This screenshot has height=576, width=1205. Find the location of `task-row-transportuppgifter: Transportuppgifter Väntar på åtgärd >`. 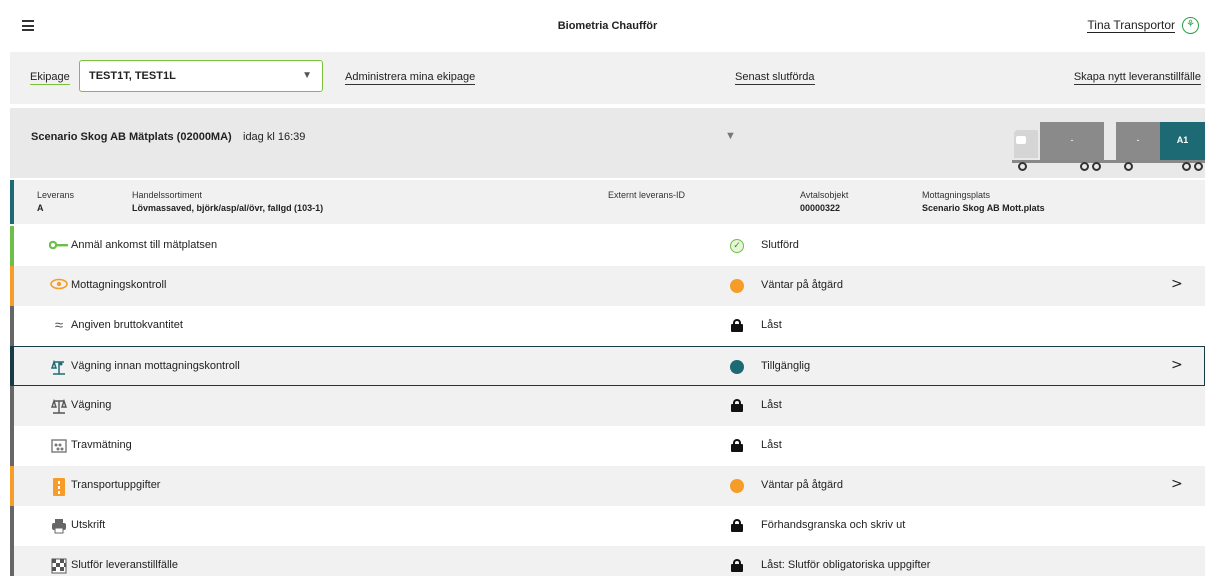

task-row-transportuppgifter: Transportuppgifter Väntar på åtgärd > is located at coordinates (607, 486).